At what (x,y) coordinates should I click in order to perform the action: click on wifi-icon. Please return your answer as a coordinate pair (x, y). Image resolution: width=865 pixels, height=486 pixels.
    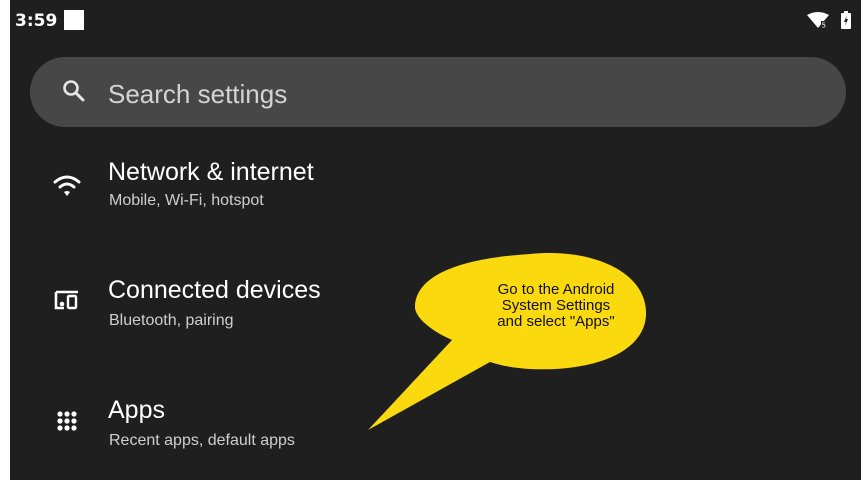
    Looking at the image, I should click on (67, 185).